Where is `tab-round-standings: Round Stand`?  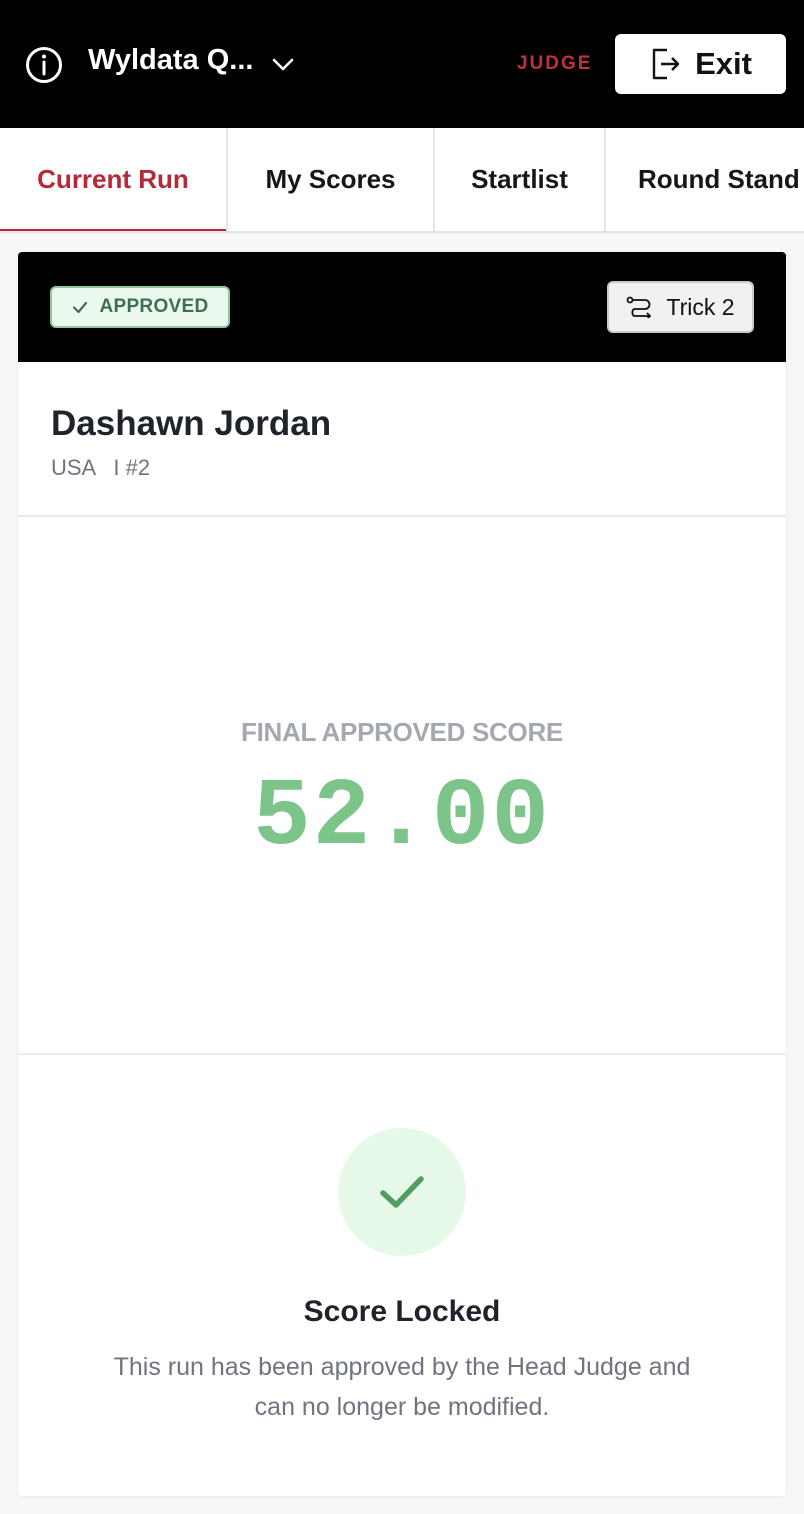 tab-round-standings: Round Stand is located at coordinates (705, 179).